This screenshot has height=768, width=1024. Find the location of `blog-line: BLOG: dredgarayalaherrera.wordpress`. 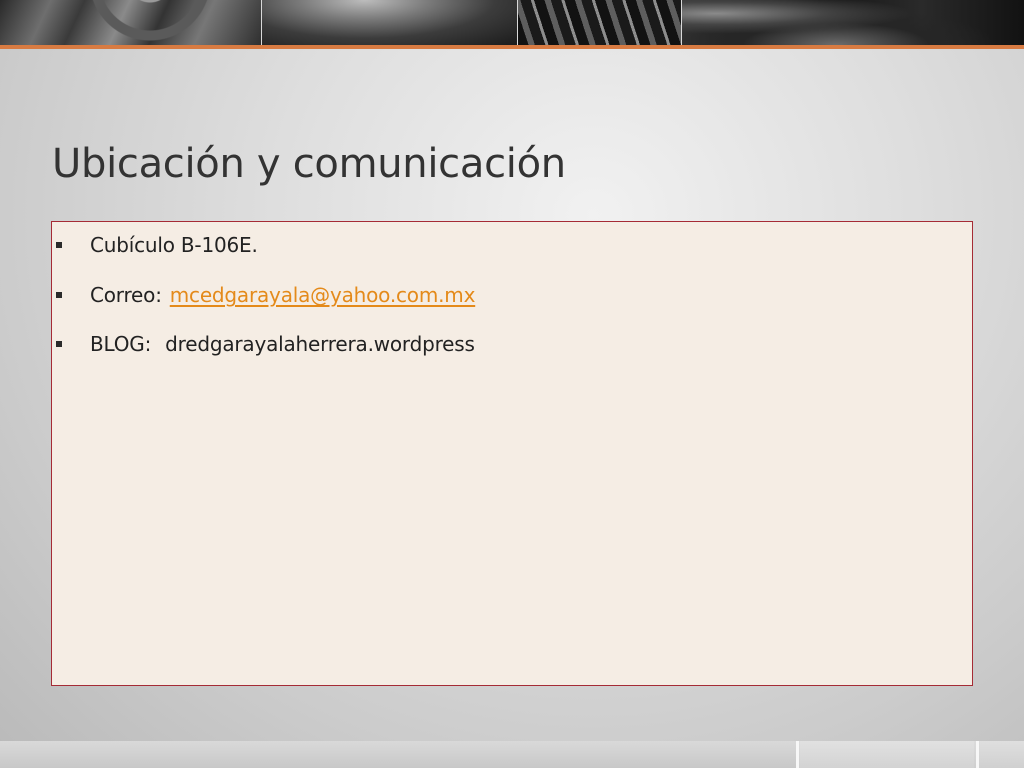

blog-line: BLOG: dredgarayalaherrera.wordpress is located at coordinates (282, 344).